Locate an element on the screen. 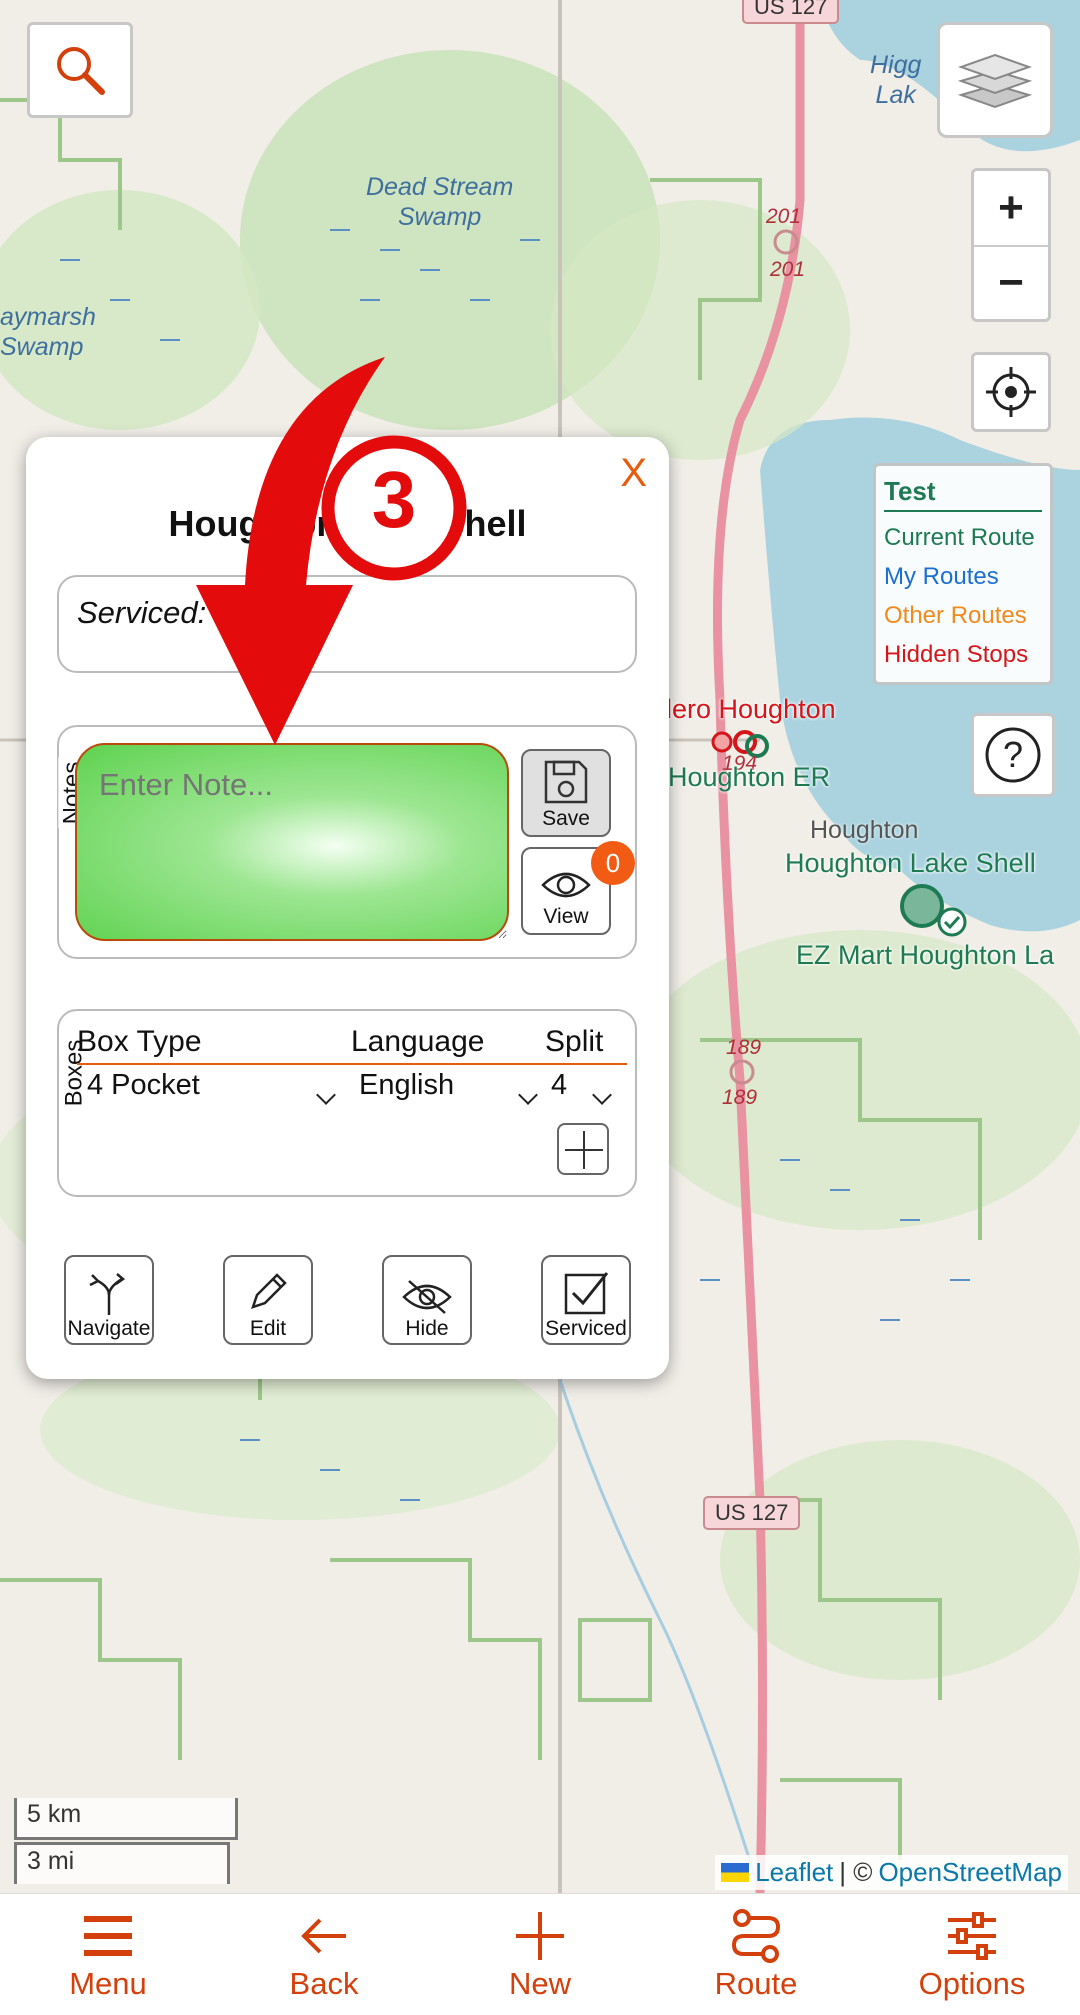  serviced-status: Serviced: is located at coordinates (347, 624).